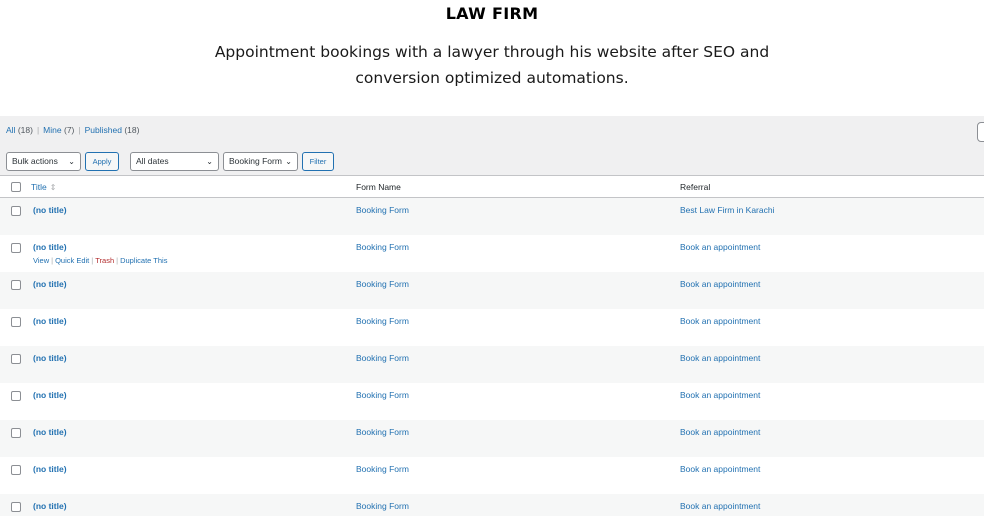 The height and width of the screenshot is (516, 984). Describe the element at coordinates (695, 187) in the screenshot. I see `column-header-referral: Referral` at that location.